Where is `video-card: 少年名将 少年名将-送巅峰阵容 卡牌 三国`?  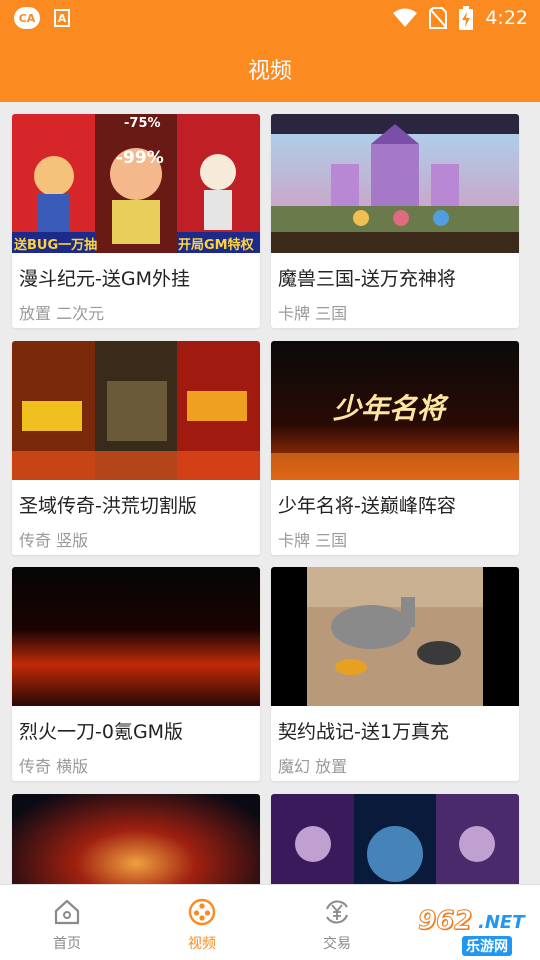
video-card: 少年名将 少年名将-送巅峰阵容 卡牌 三国 is located at coordinates (395, 448).